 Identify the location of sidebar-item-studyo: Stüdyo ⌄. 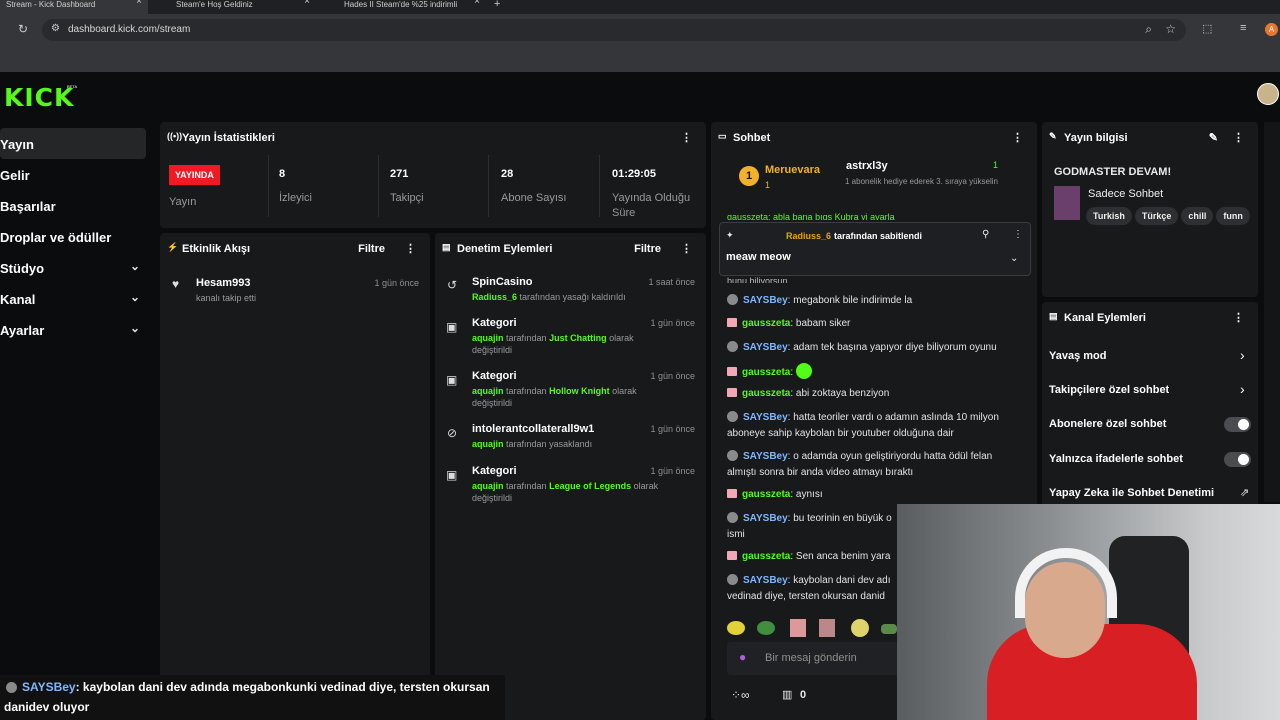
(75, 267).